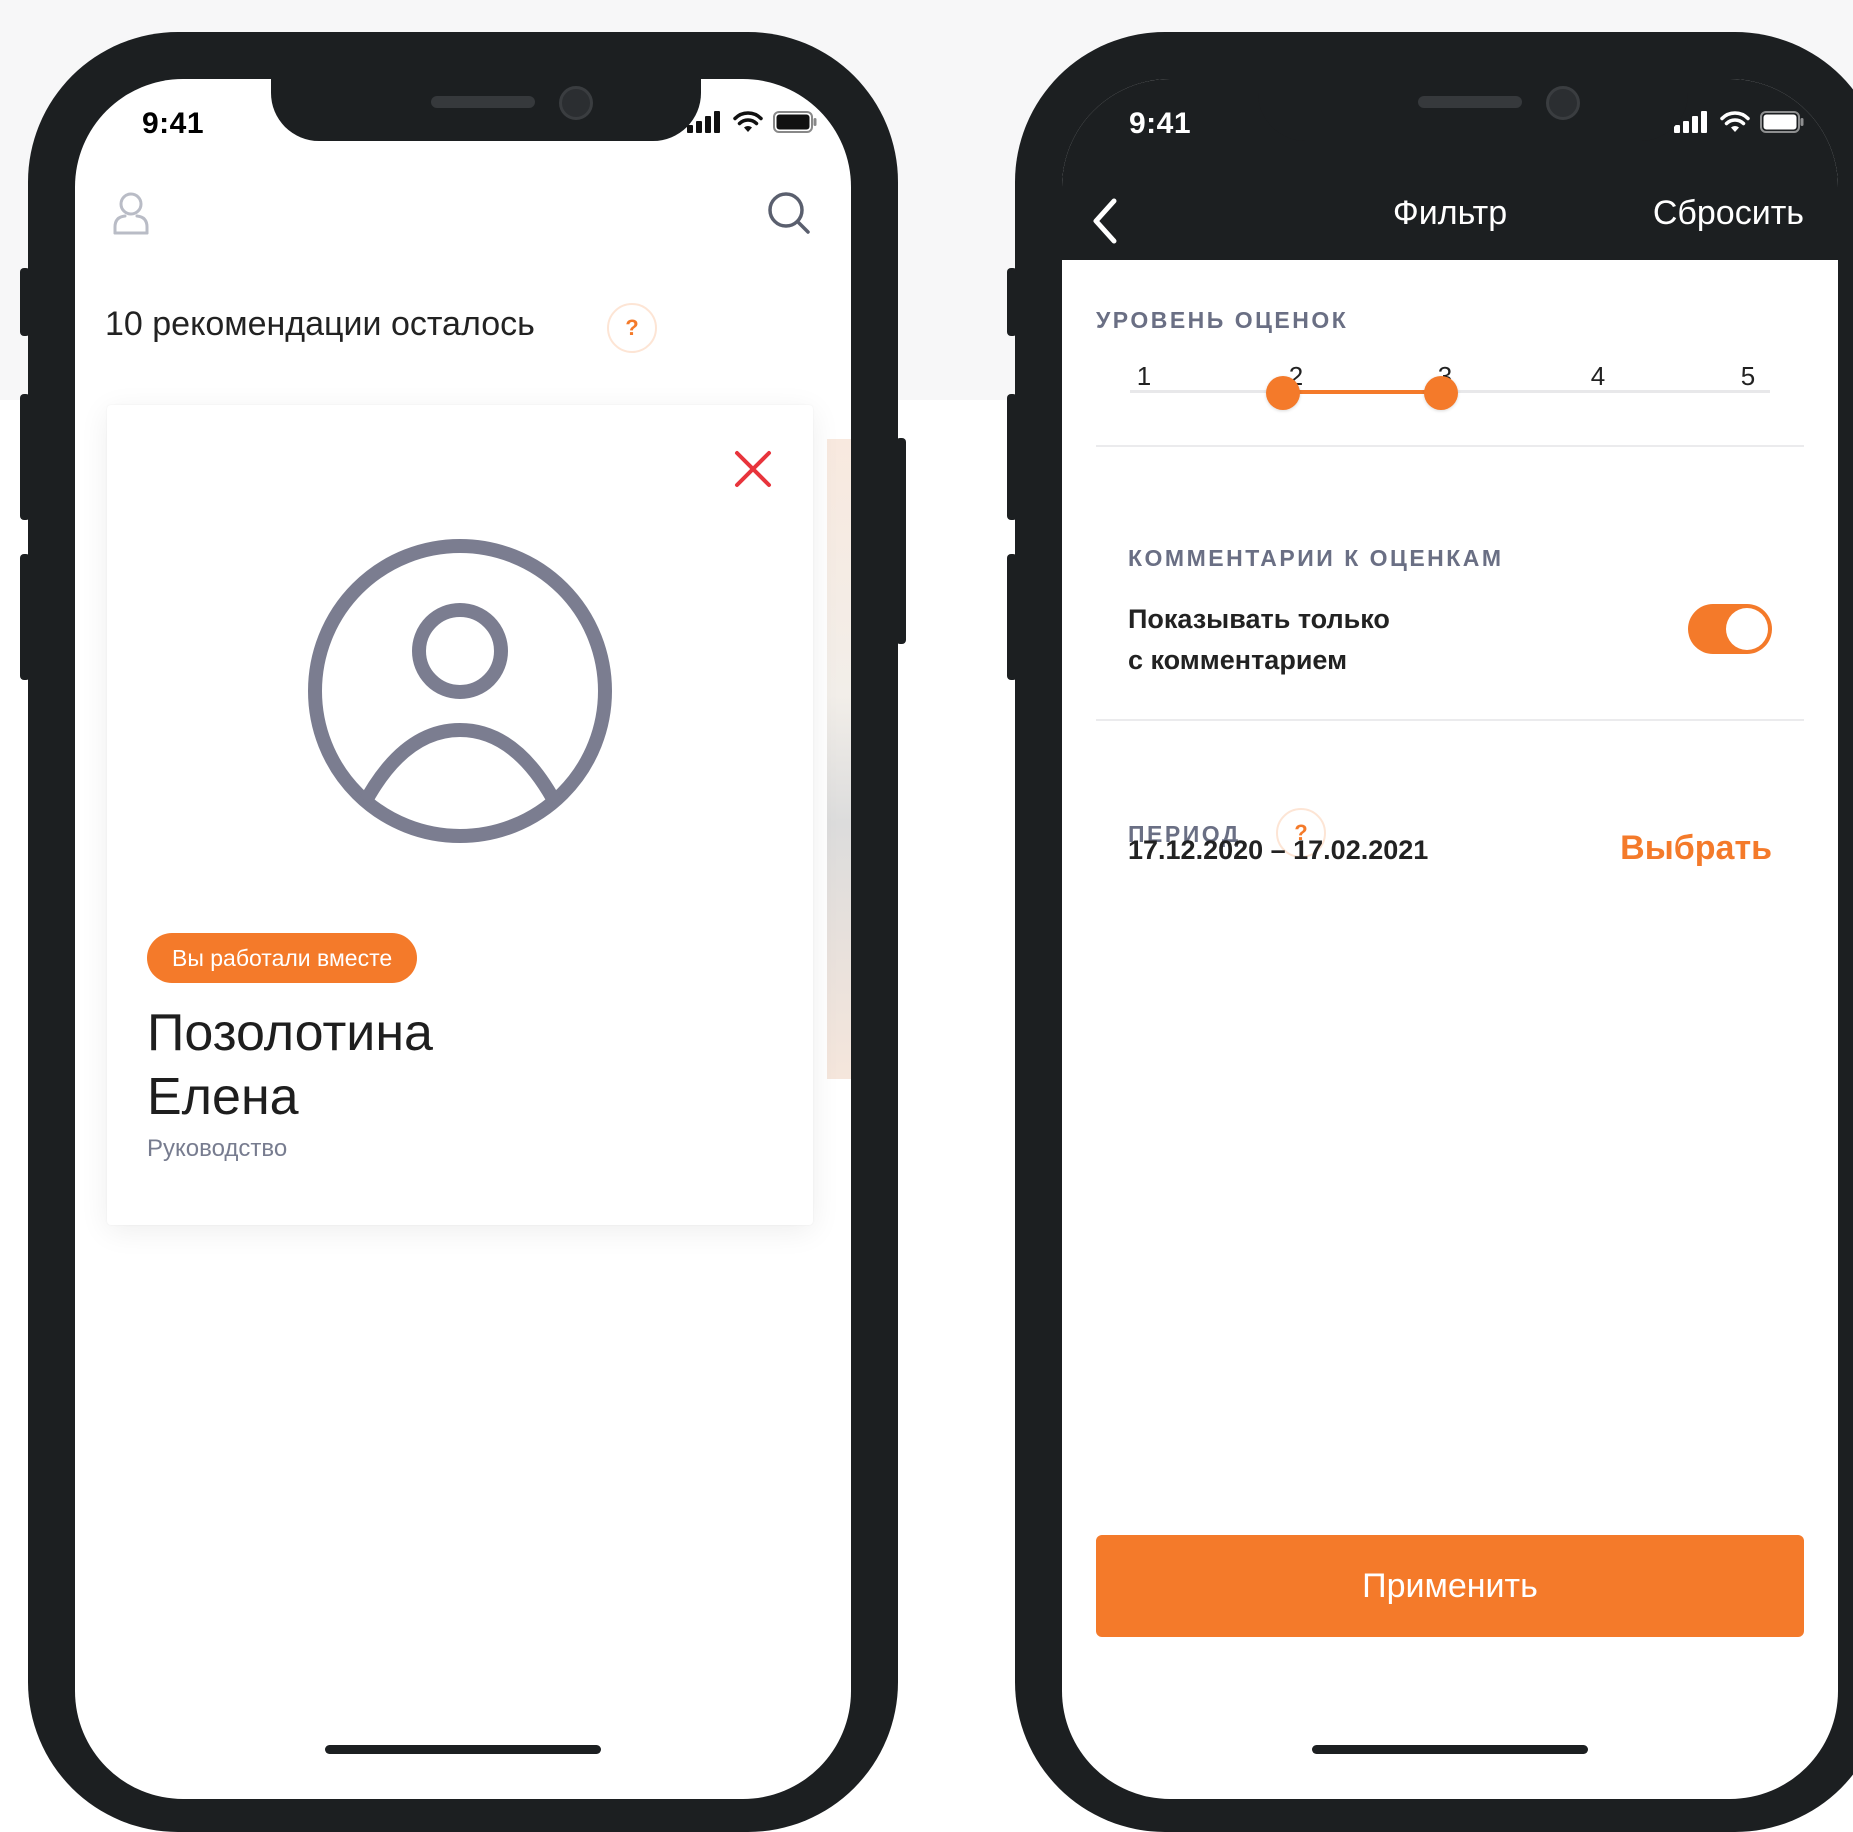  What do you see at coordinates (217, 1148) in the screenshot?
I see `person-department: Руководство` at bounding box center [217, 1148].